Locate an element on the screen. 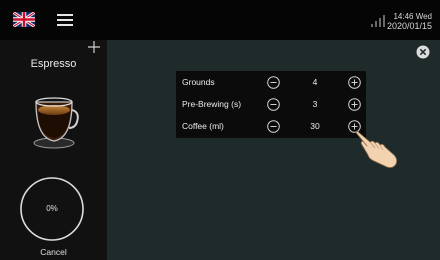  setting-value: 3 is located at coordinates (315, 104).